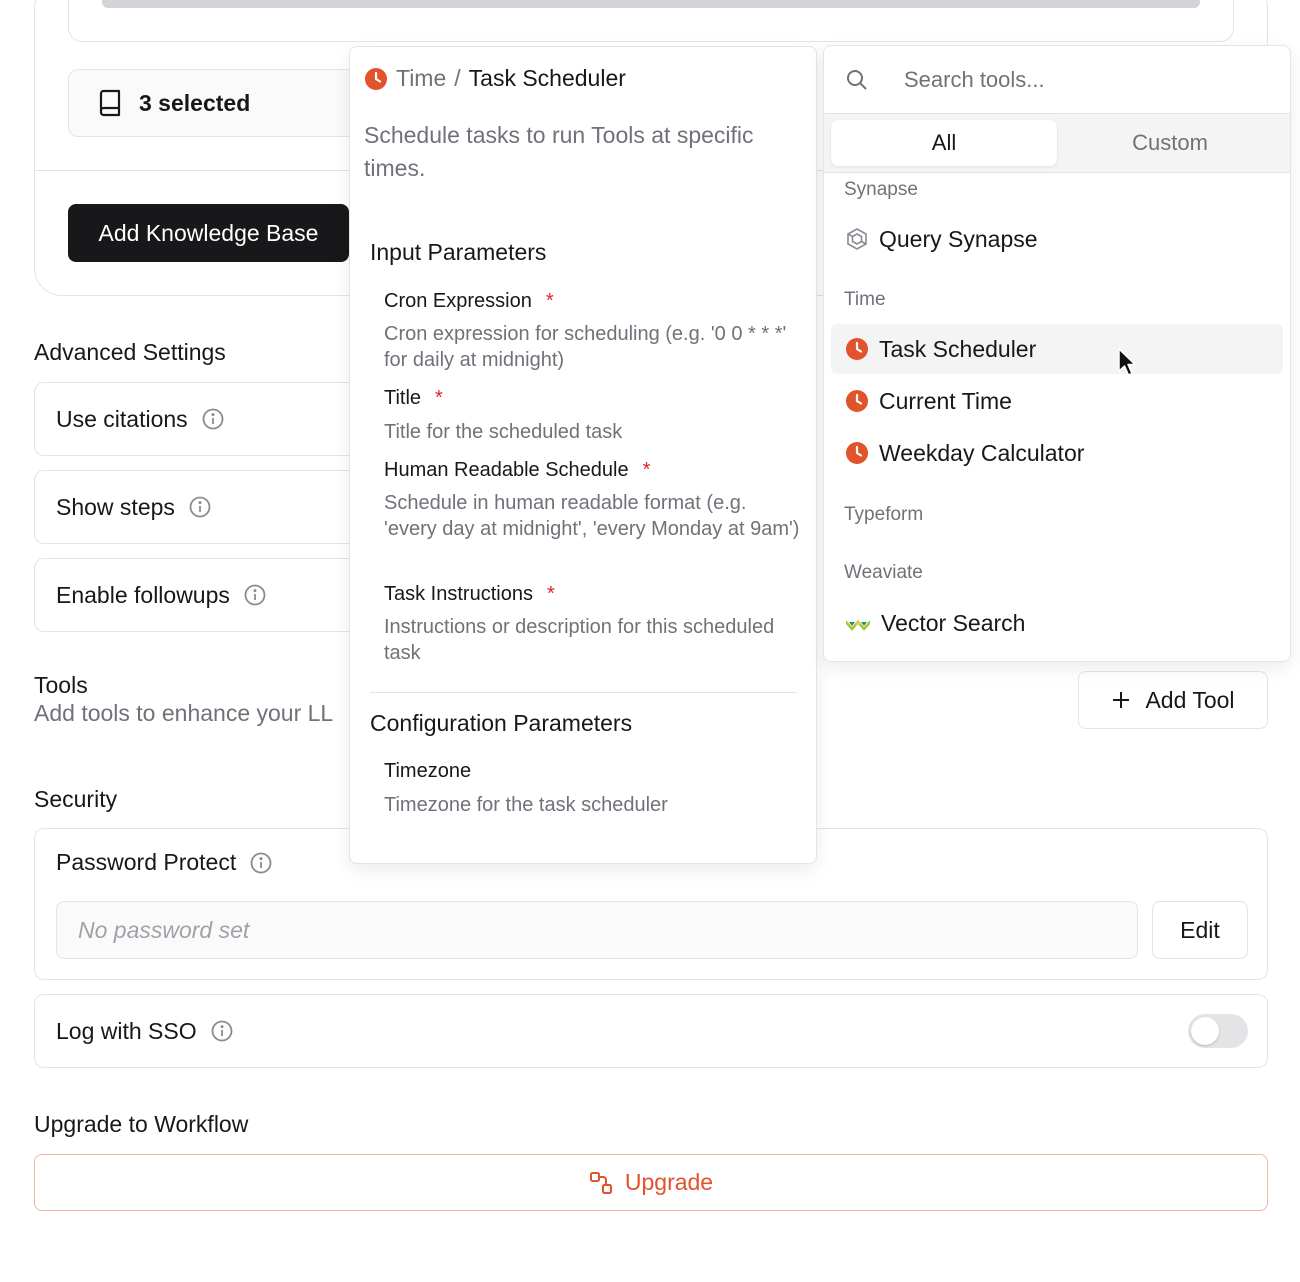 Image resolution: width=1300 pixels, height=1282 pixels. What do you see at coordinates (1190, 699) in the screenshot?
I see `add-tool-label: Add Tool` at bounding box center [1190, 699].